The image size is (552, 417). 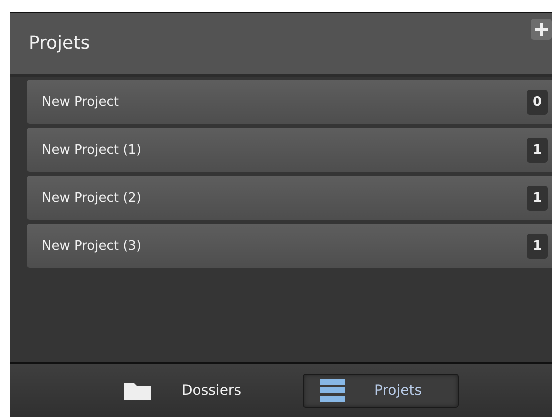 What do you see at coordinates (289, 102) in the screenshot?
I see `project-item: New Project 0` at bounding box center [289, 102].